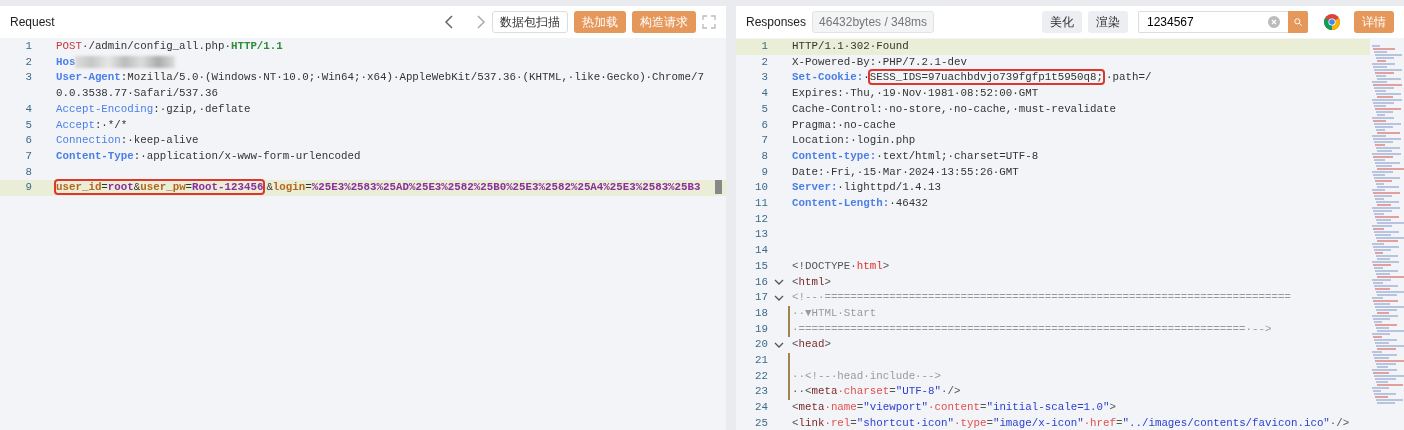 This screenshot has width=1404, height=430. I want to click on code-text: <!--·========================================================================, so click(1041, 297).